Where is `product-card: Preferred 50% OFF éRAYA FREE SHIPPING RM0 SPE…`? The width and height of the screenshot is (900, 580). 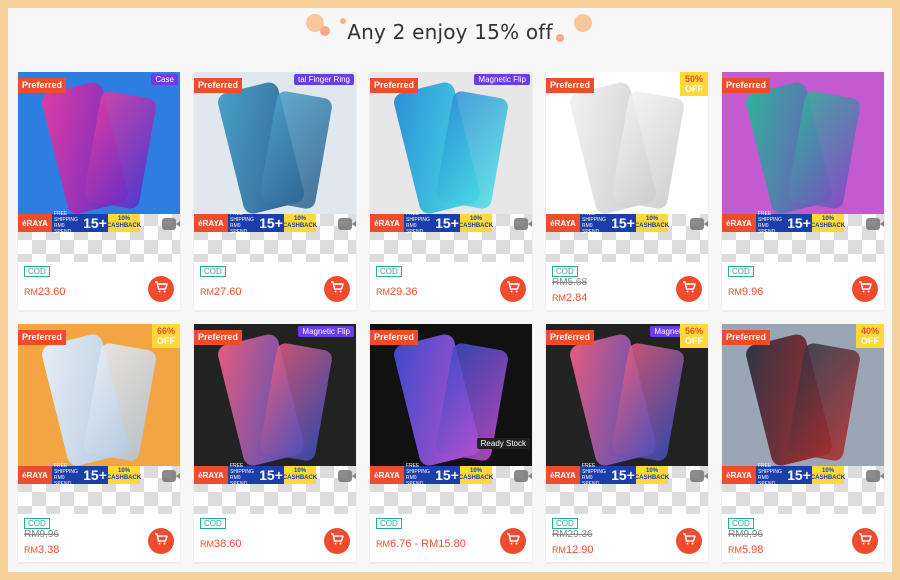
product-card: Preferred 50% OFF éRAYA FREE SHIPPING RM0 SPE… is located at coordinates (627, 191).